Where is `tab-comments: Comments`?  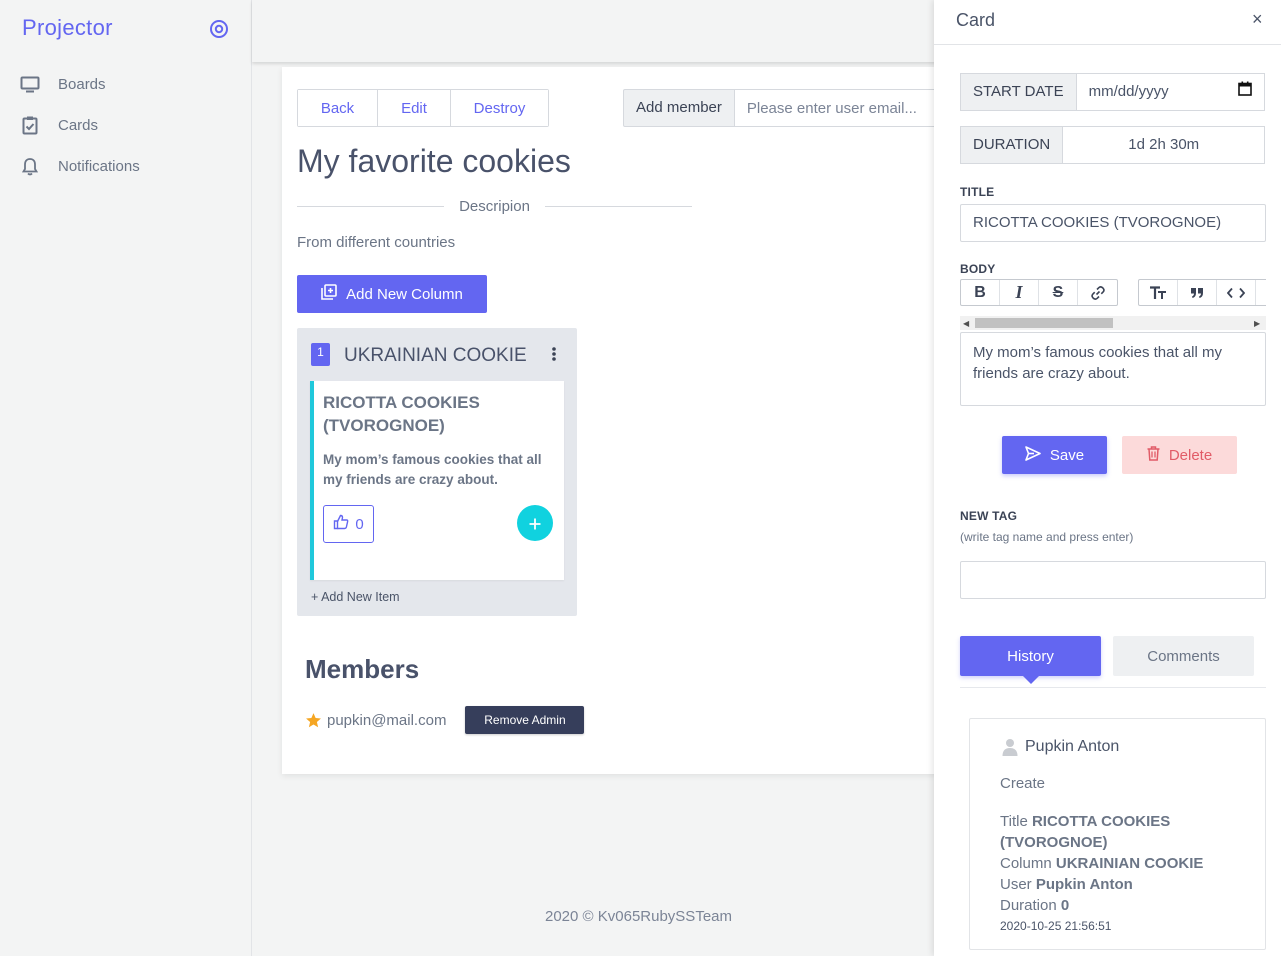
tab-comments: Comments is located at coordinates (1183, 656).